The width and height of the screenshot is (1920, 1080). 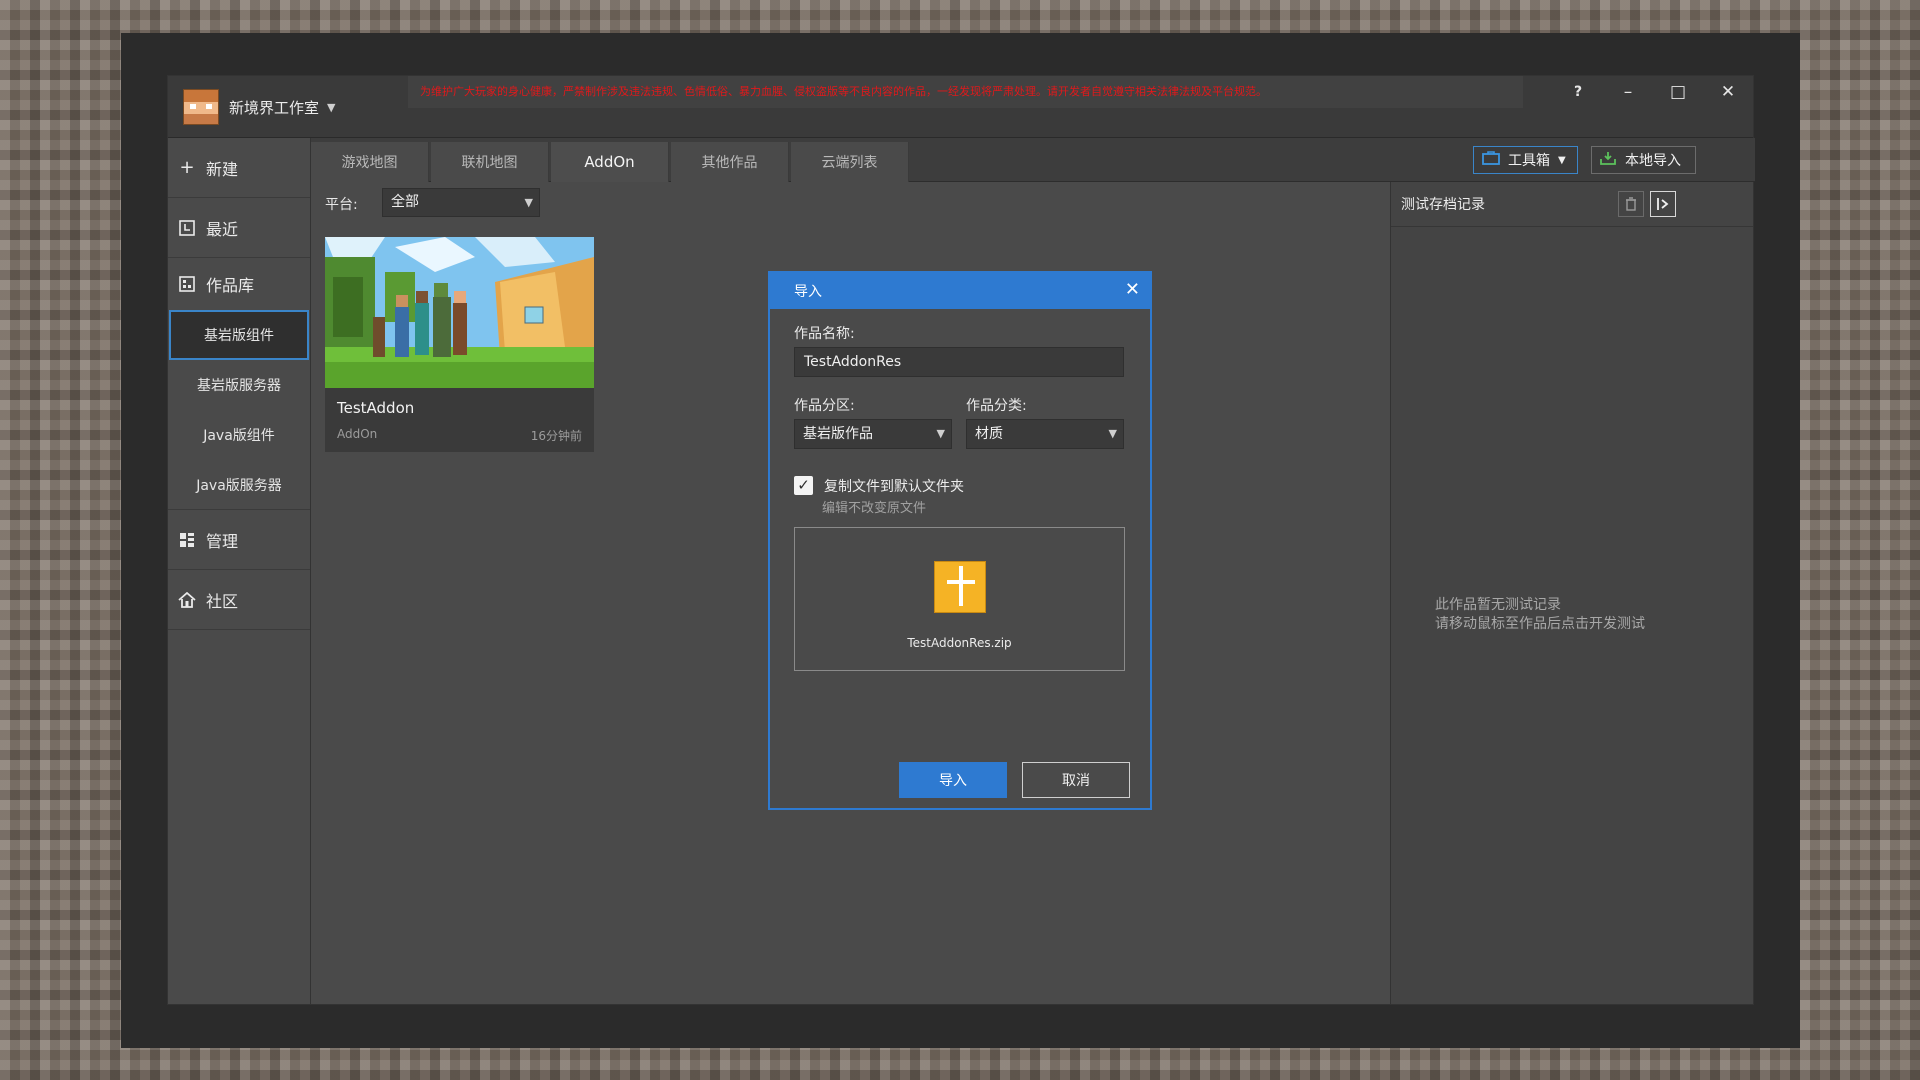 What do you see at coordinates (1529, 161) in the screenshot?
I see `toolbox-label: 工具箱` at bounding box center [1529, 161].